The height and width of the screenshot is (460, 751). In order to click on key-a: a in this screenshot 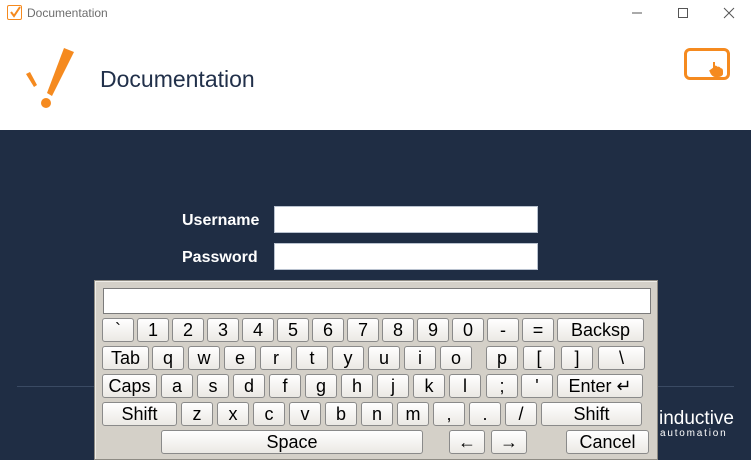, I will do `click(177, 386)`.